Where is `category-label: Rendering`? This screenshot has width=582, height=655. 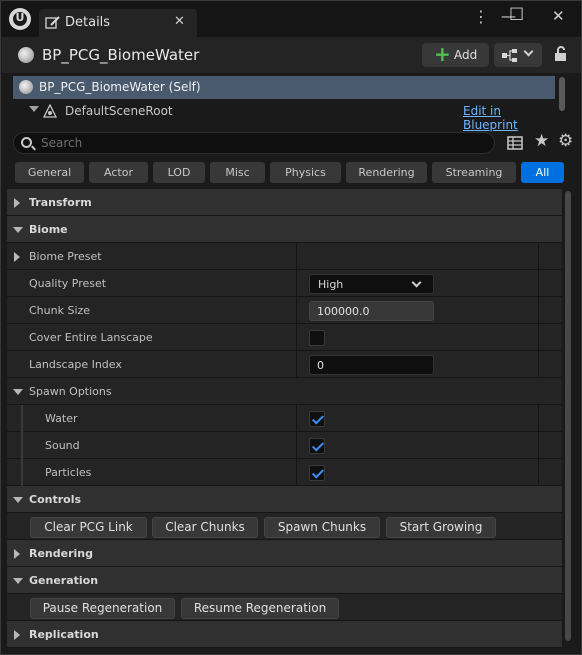
category-label: Rendering is located at coordinates (61, 553).